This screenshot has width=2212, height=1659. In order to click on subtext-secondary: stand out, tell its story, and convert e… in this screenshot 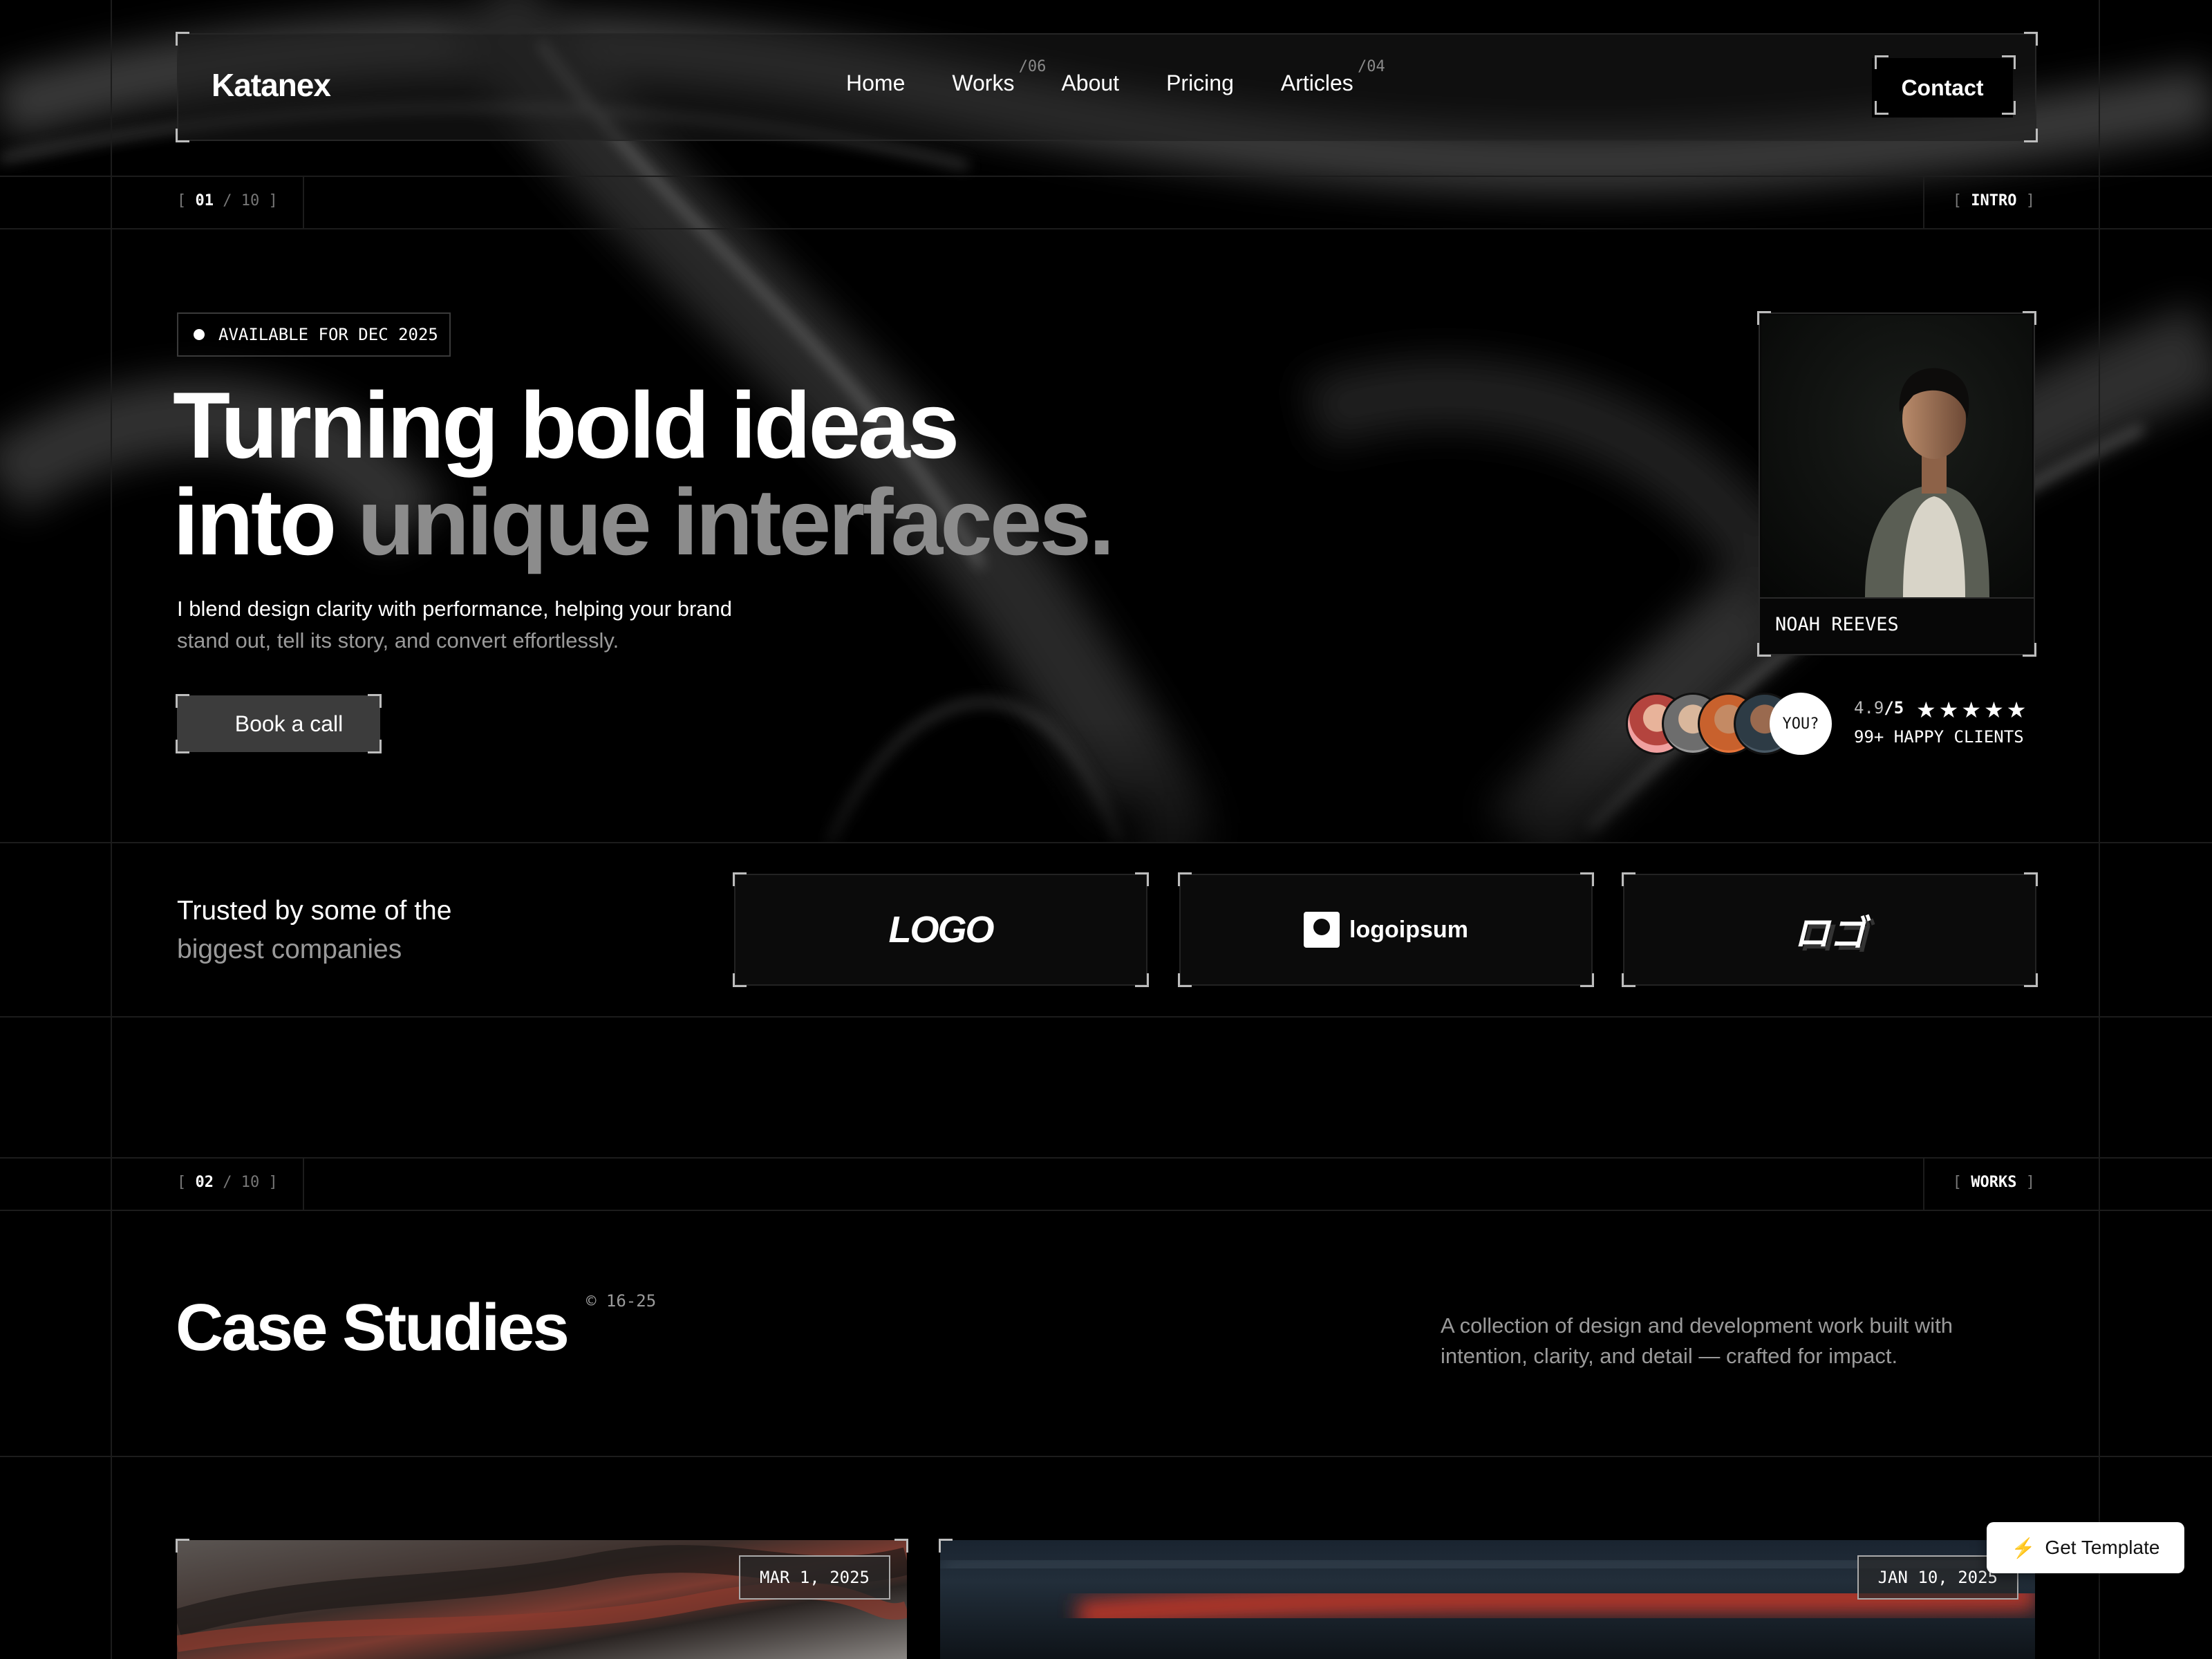, I will do `click(398, 640)`.